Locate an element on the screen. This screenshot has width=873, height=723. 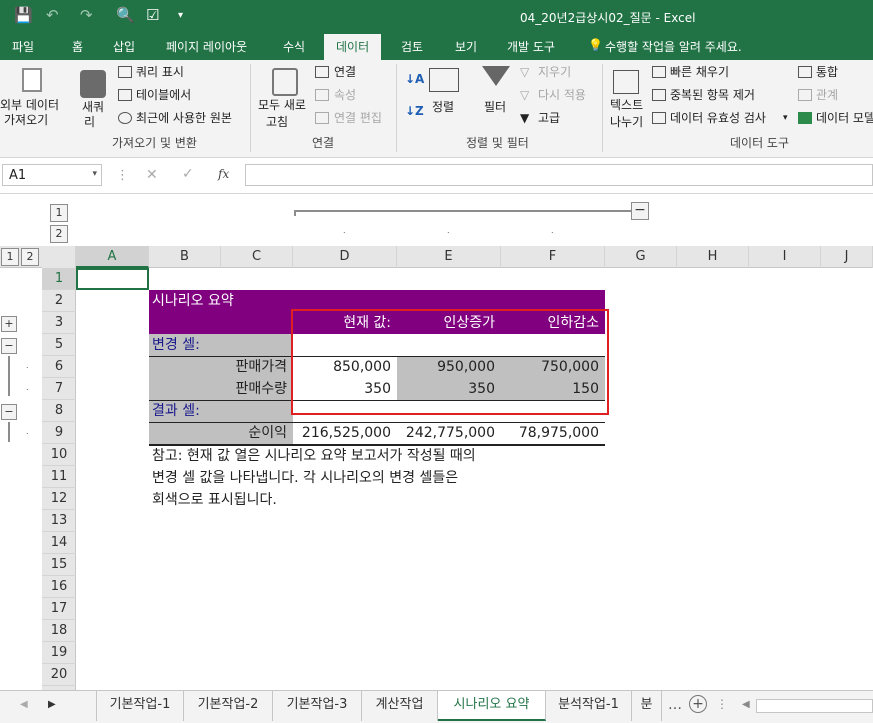
row-header: 10 is located at coordinates (59, 455).